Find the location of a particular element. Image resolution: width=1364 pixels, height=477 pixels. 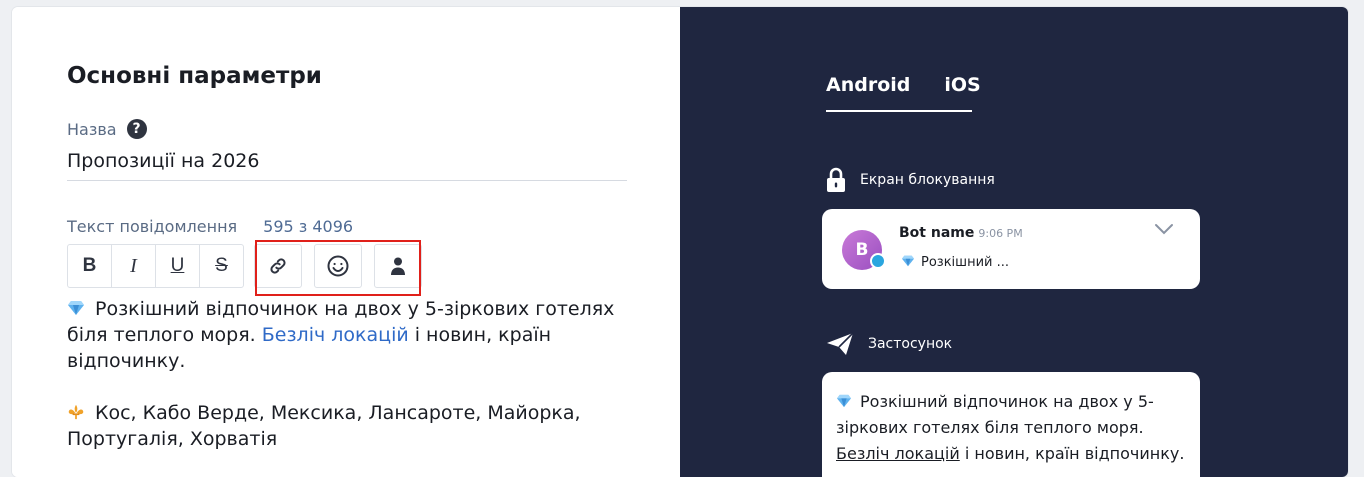

text-style-group: B I U S is located at coordinates (155, 266).